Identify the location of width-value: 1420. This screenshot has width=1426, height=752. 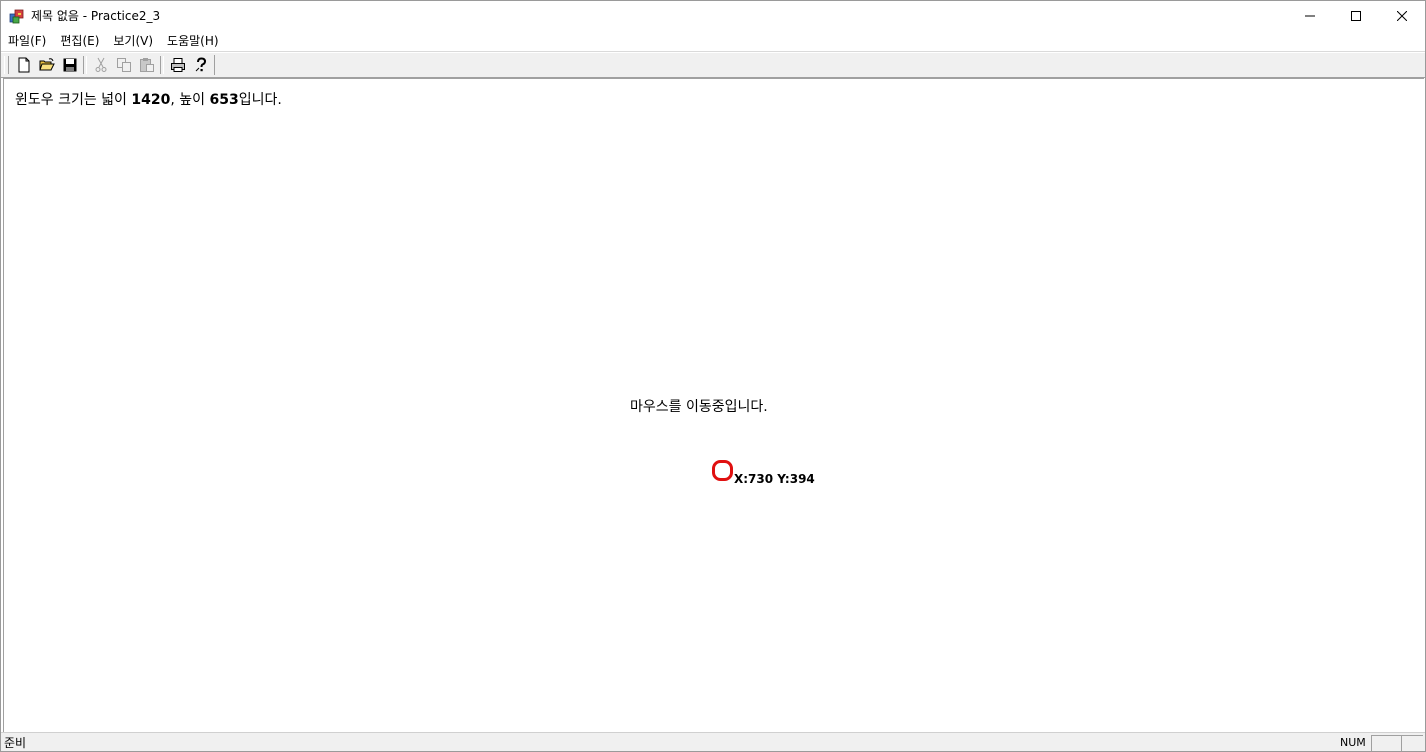
(151, 100).